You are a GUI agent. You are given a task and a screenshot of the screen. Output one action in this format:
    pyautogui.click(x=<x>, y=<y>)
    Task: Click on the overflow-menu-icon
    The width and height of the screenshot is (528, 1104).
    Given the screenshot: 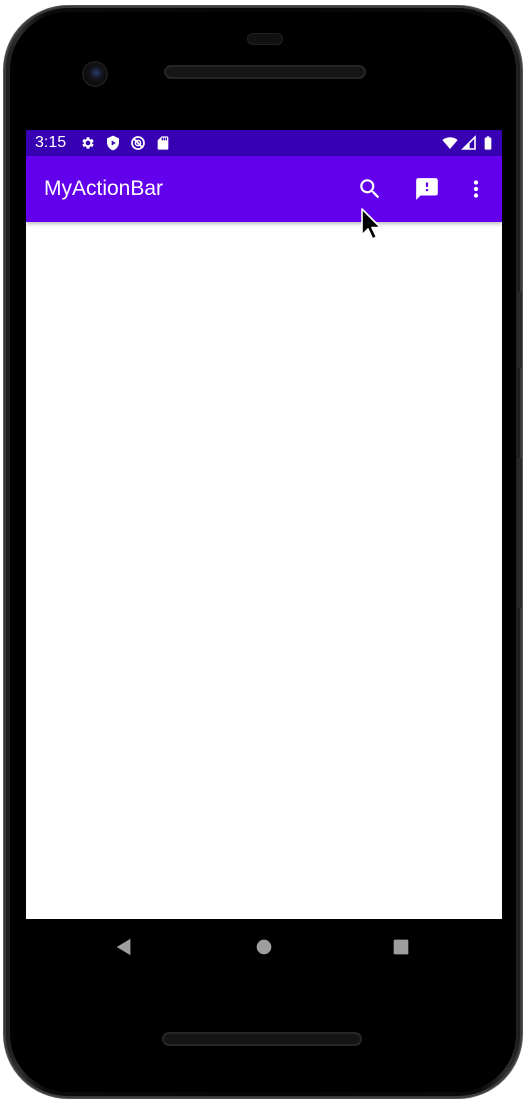 What is the action you would take?
    pyautogui.click(x=476, y=189)
    